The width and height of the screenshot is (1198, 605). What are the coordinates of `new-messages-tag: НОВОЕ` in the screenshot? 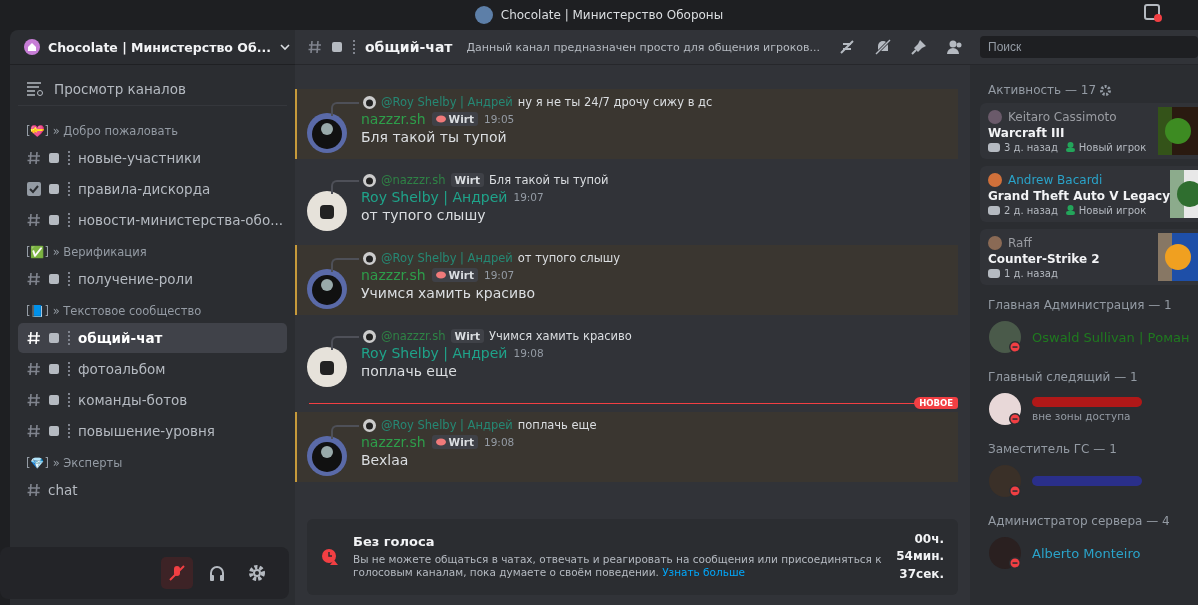 It's located at (936, 403).